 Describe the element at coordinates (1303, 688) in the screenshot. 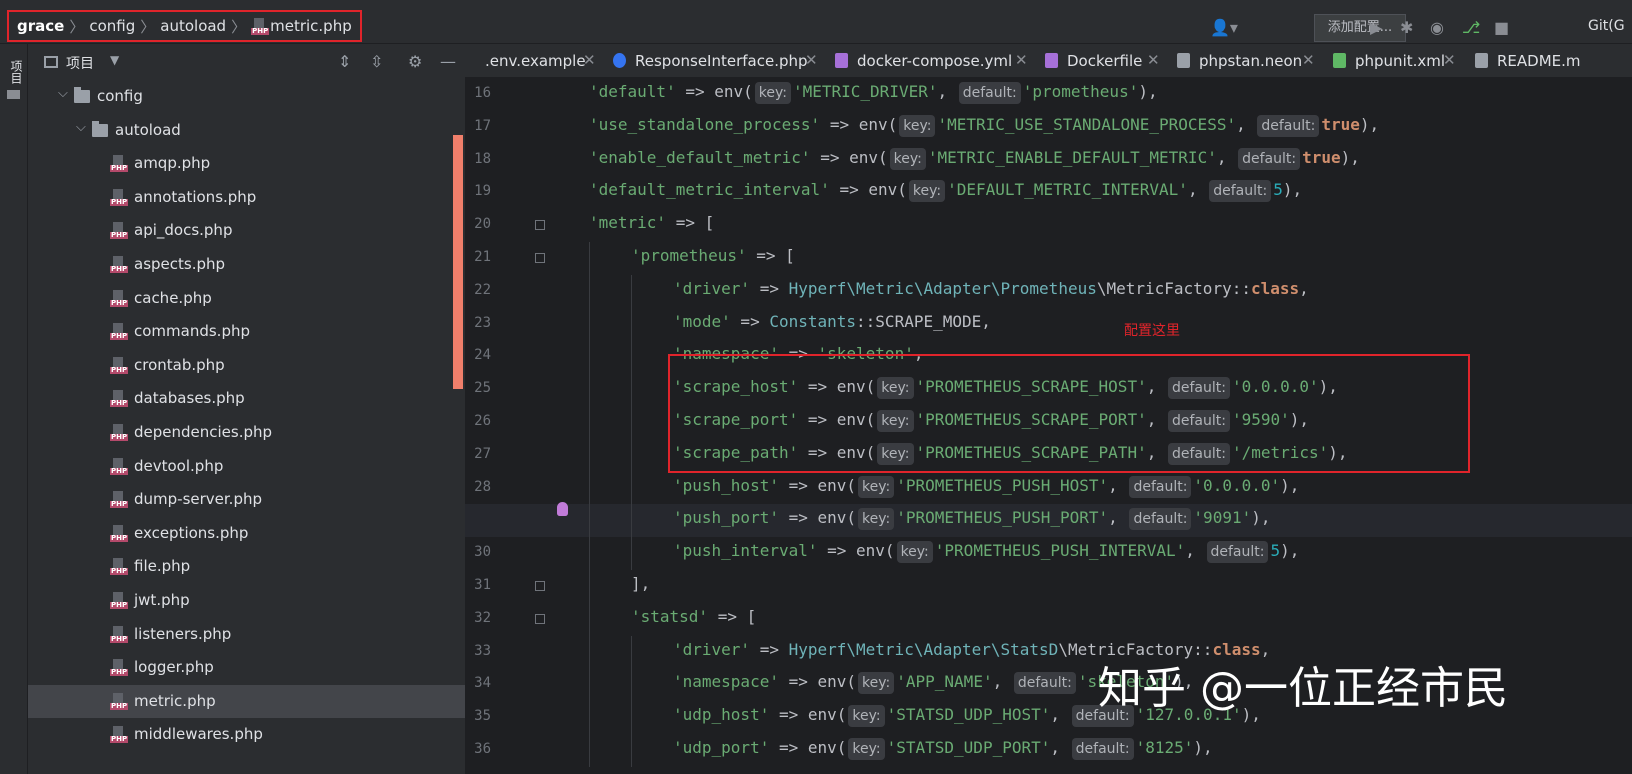

I see `watermark: 知乎 @一位正经市民` at that location.